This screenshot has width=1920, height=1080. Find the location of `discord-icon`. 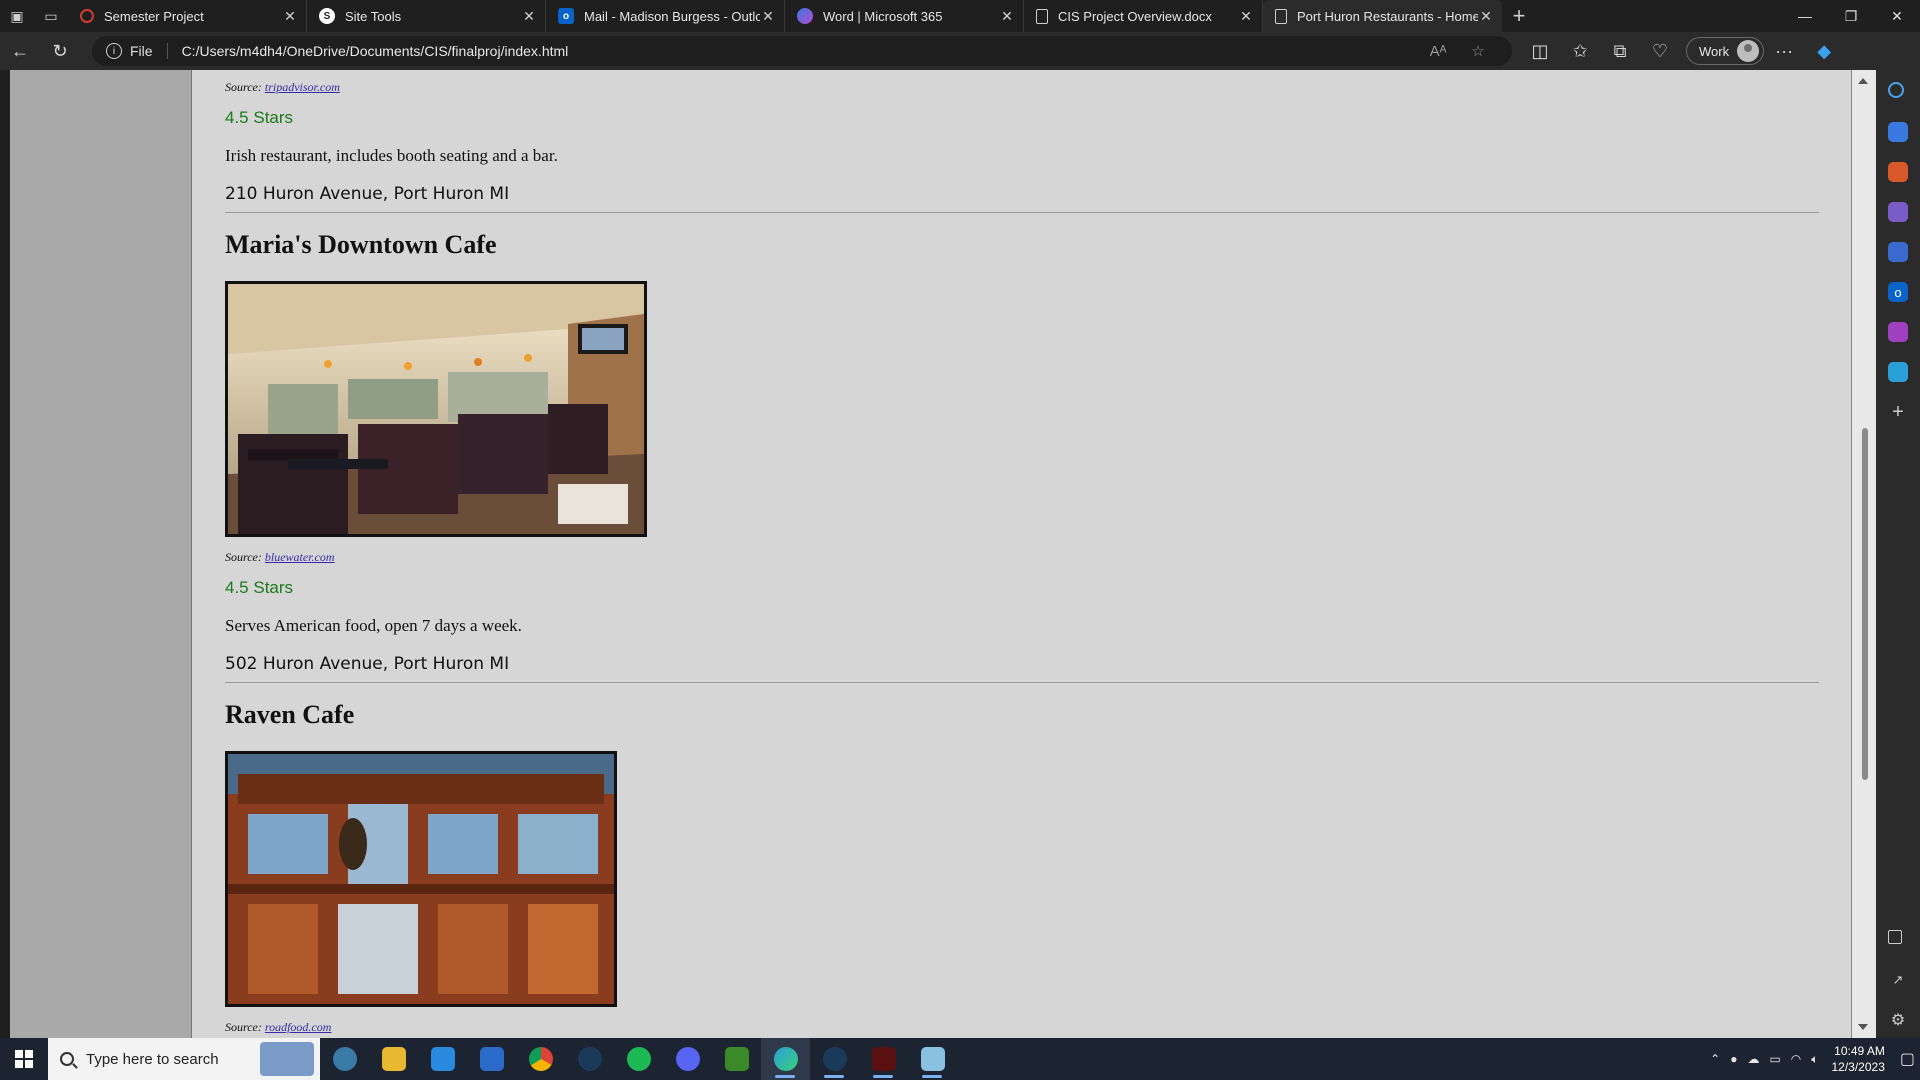

discord-icon is located at coordinates (687, 1059).